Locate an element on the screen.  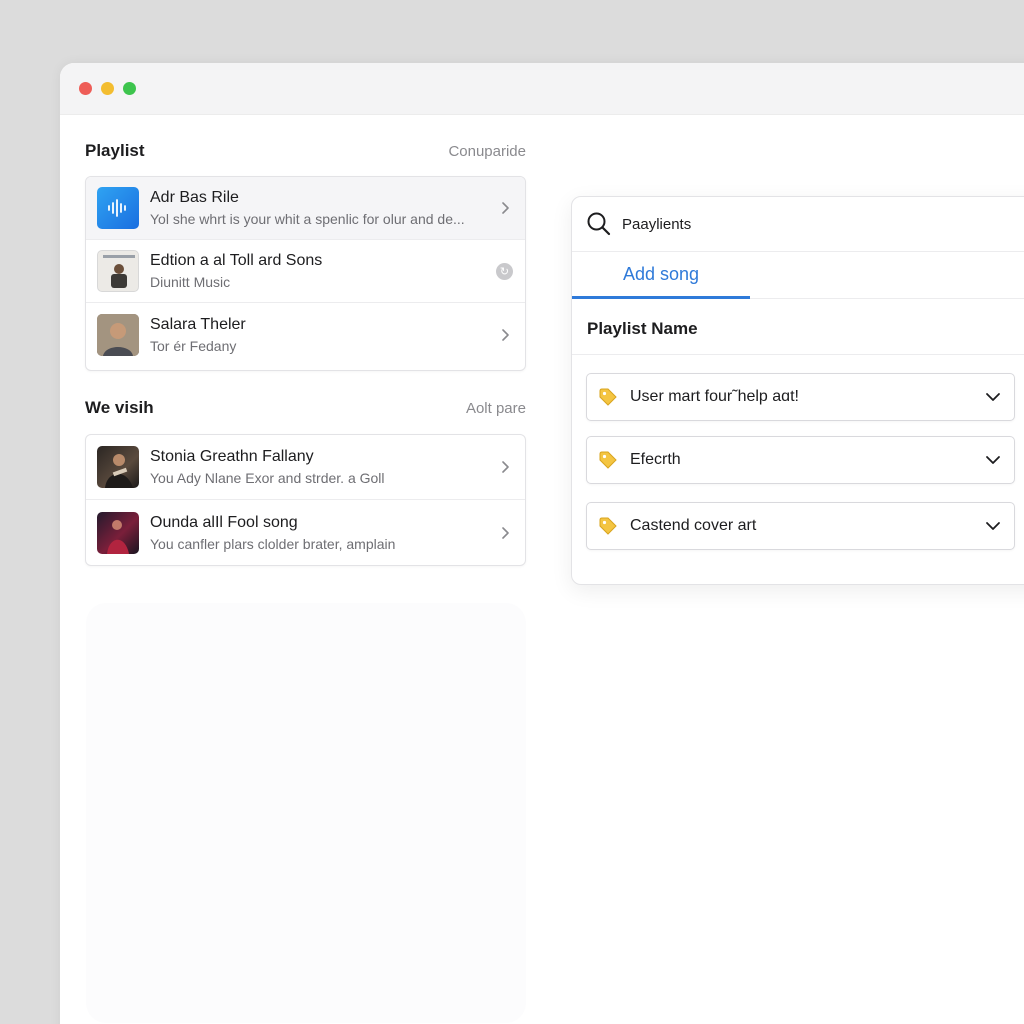
zoom-window-button is located at coordinates (129, 88).